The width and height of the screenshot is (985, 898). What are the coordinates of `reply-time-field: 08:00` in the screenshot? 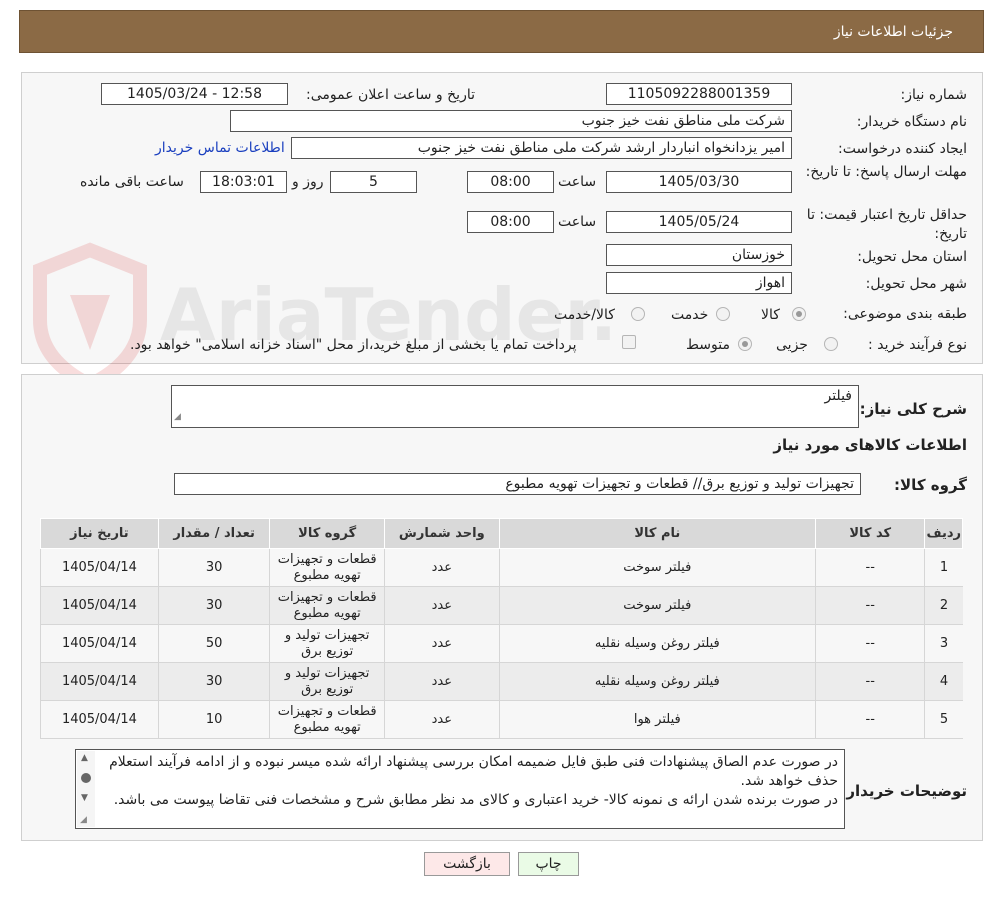 It's located at (510, 182).